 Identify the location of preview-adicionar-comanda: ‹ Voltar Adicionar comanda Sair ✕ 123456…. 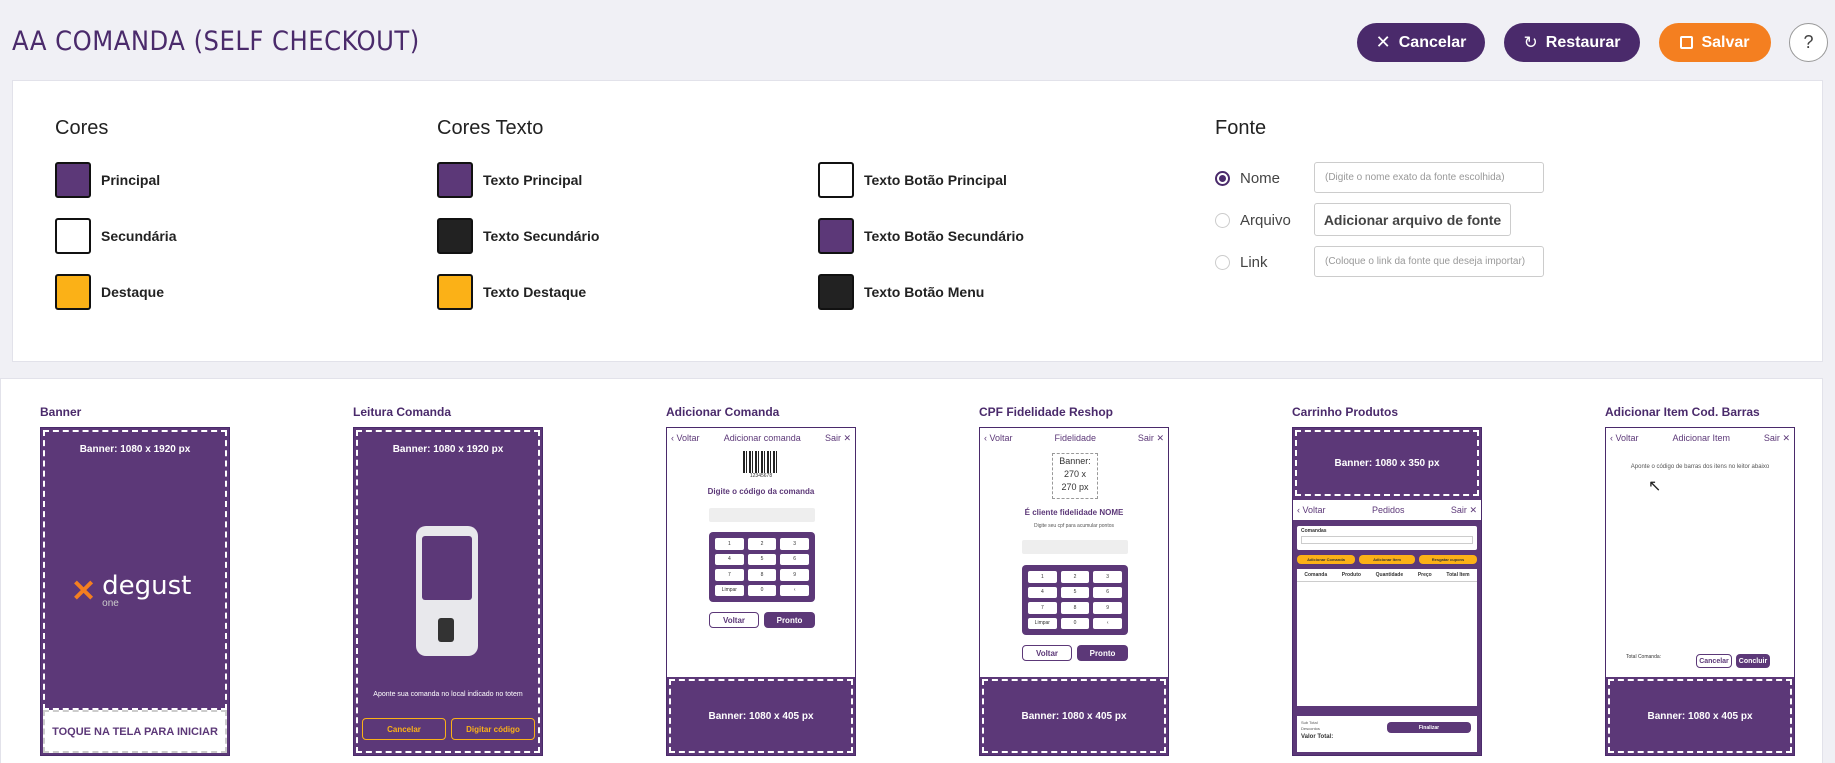
(761, 591).